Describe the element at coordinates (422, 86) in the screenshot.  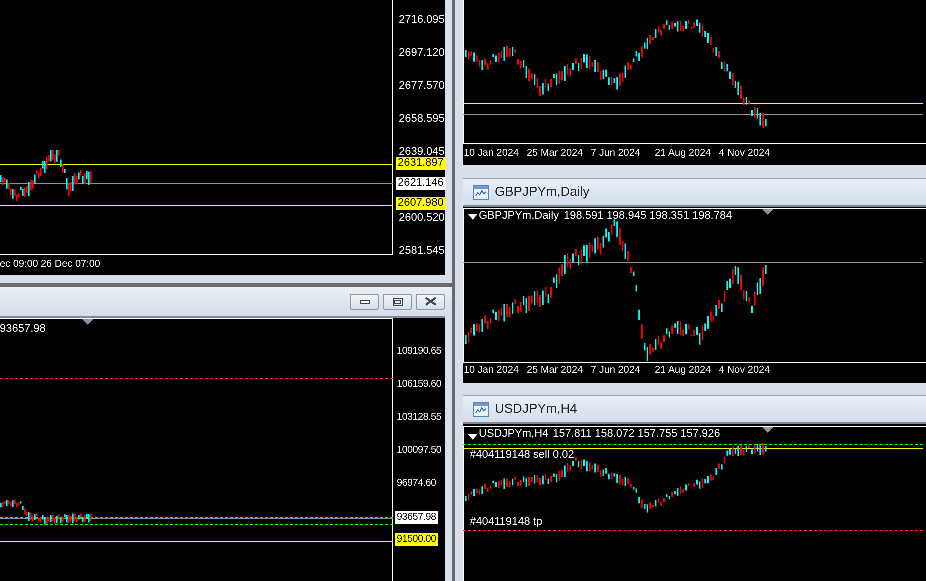
I see `price-label: 2677.570` at that location.